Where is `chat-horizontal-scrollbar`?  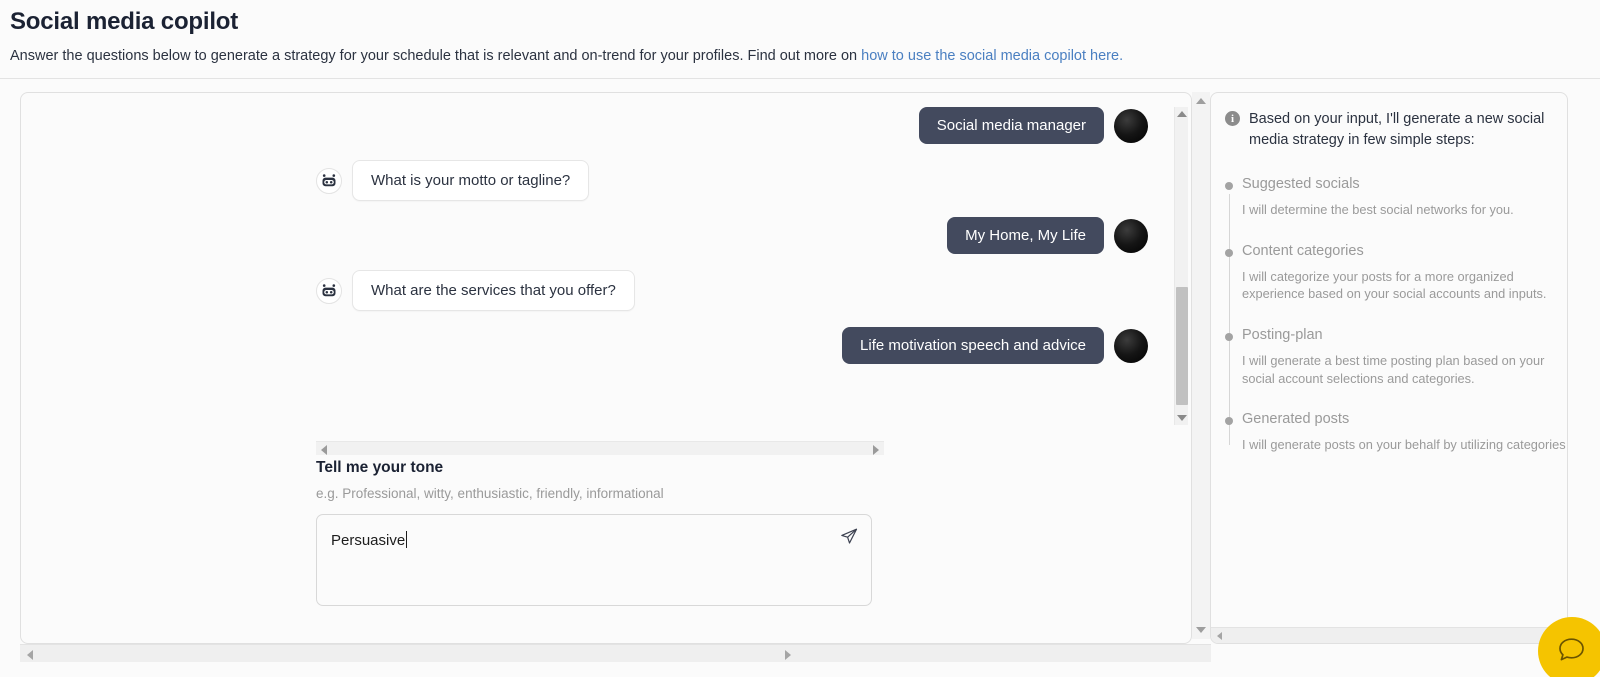 chat-horizontal-scrollbar is located at coordinates (600, 448).